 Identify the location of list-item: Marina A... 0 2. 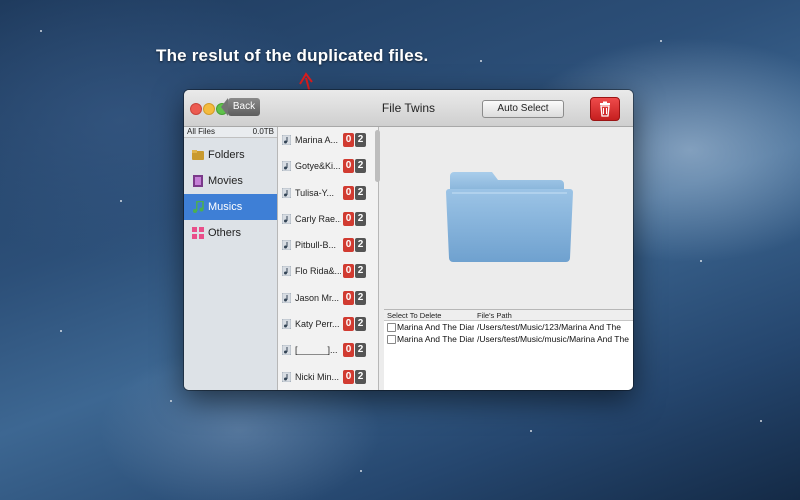
(328, 140).